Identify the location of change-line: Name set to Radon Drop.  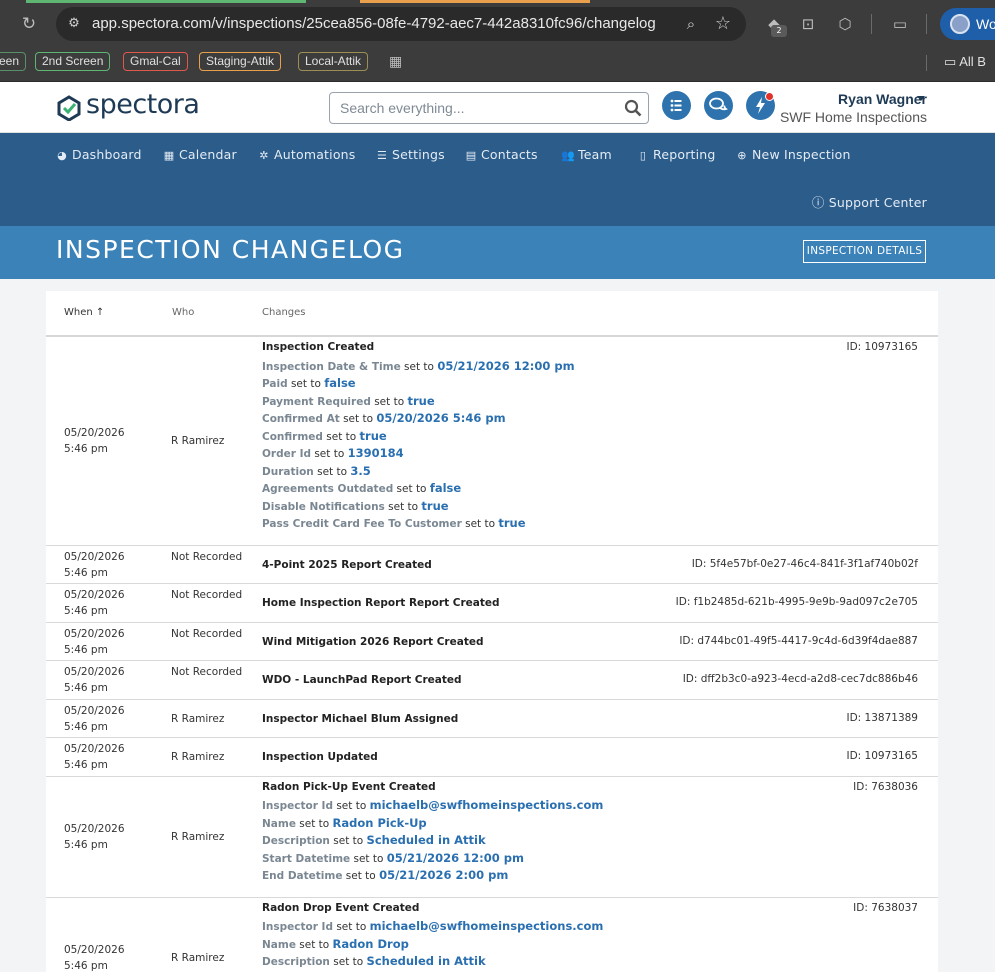
(472, 945).